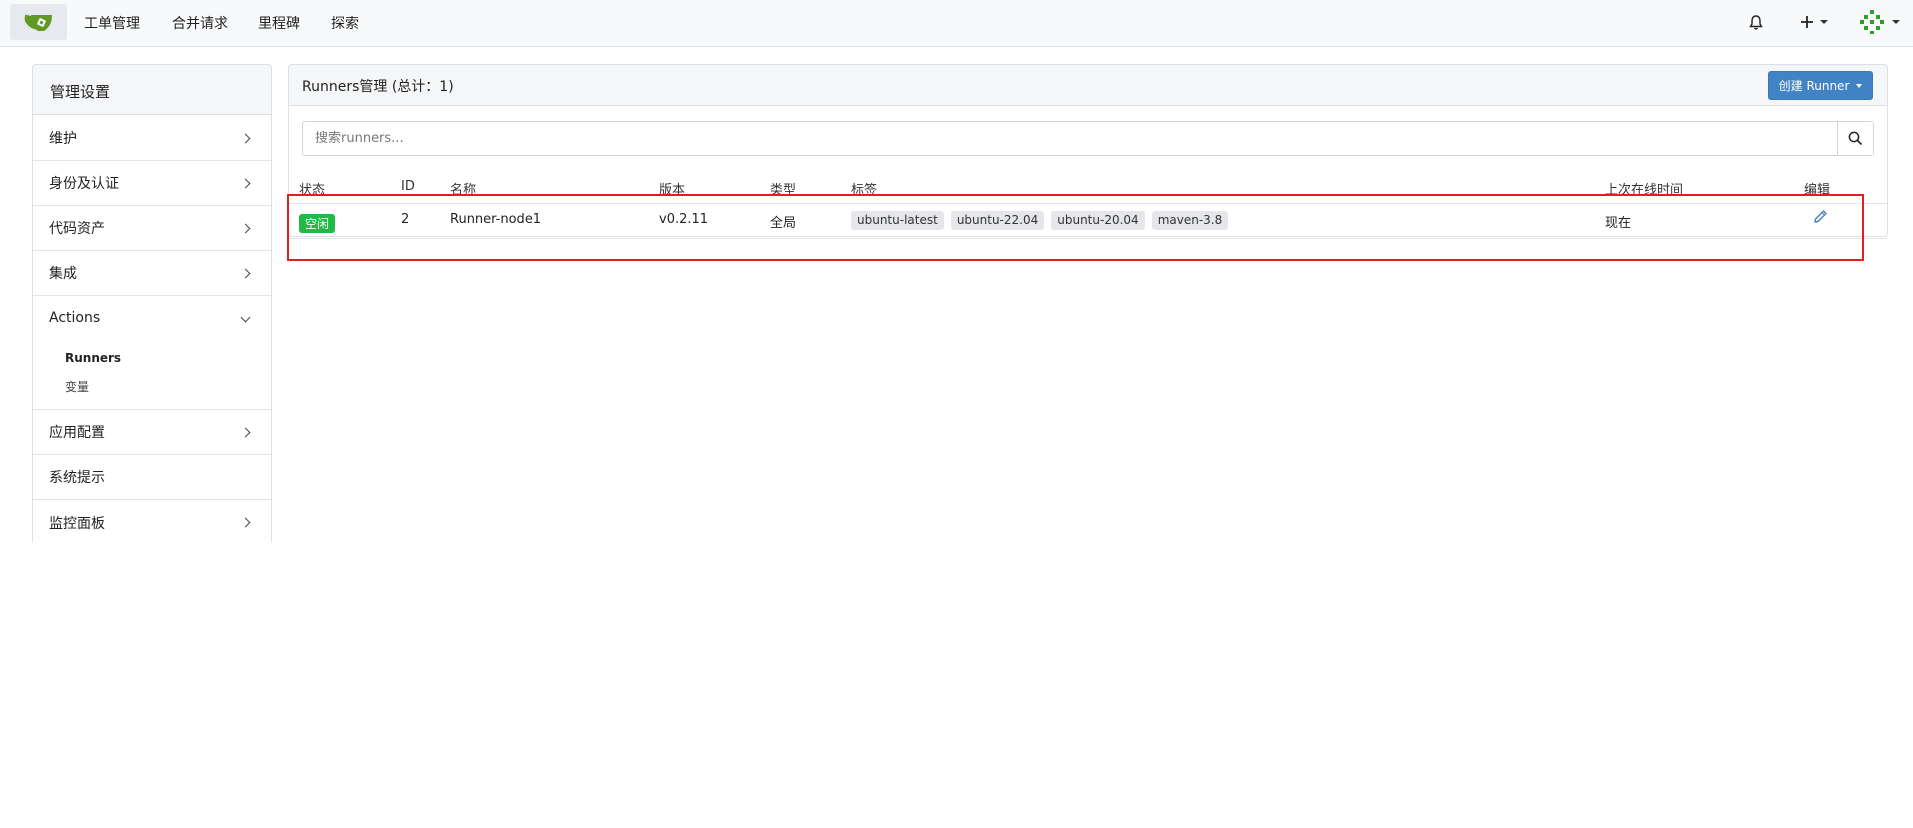  What do you see at coordinates (1644, 188) in the screenshot?
I see `column-header-last-online: 上次在线时间` at bounding box center [1644, 188].